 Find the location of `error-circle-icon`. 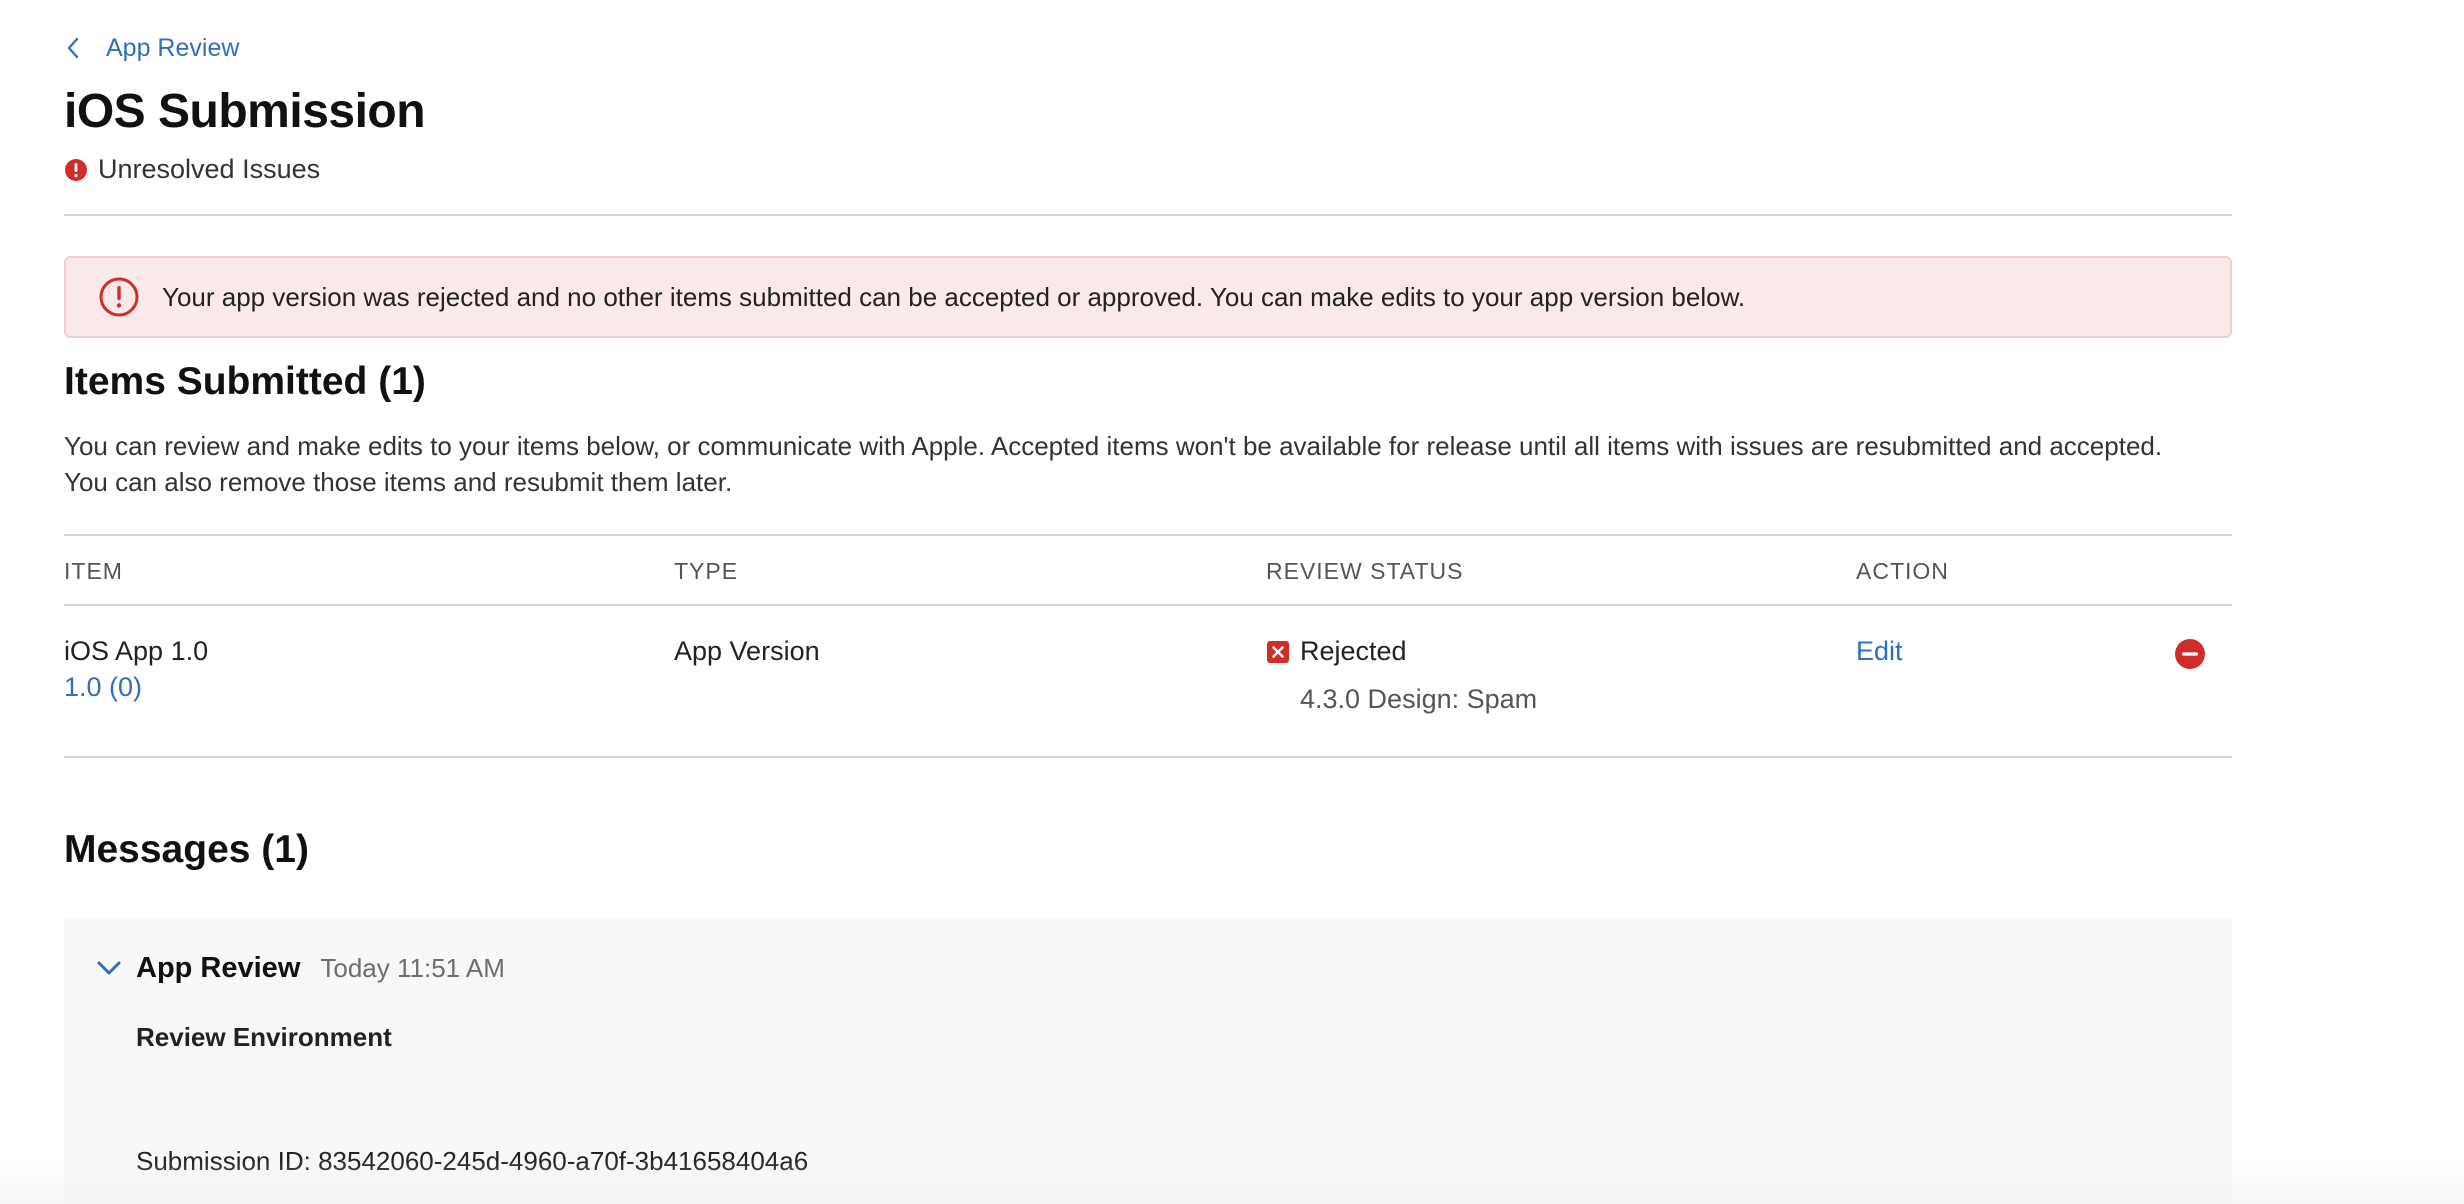

error-circle-icon is located at coordinates (76, 170).